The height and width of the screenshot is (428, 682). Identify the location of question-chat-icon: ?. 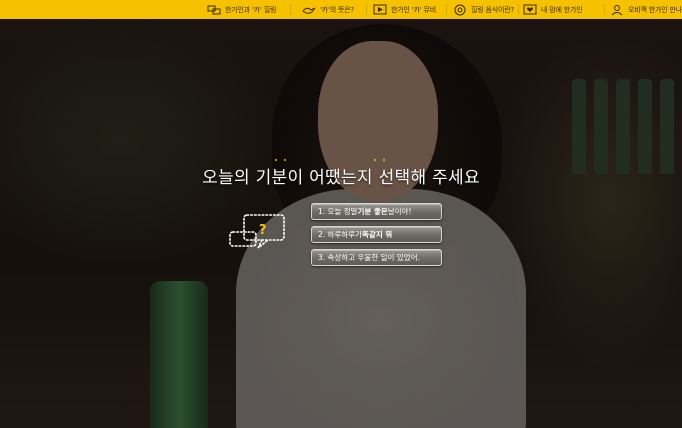
(257, 231).